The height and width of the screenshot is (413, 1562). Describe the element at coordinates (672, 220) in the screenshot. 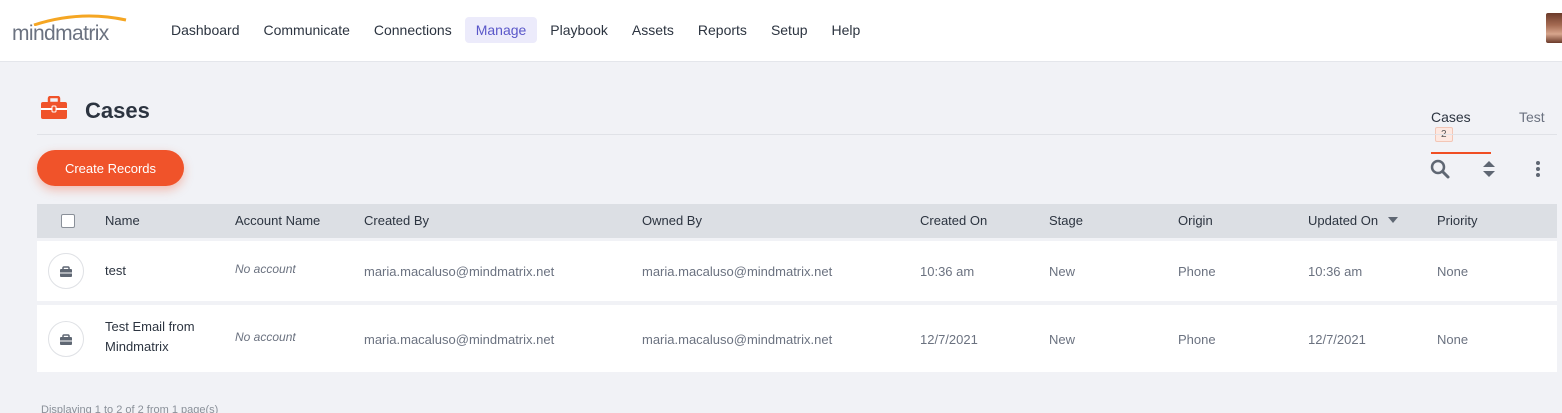

I see `column-header-owned-by: Owned By` at that location.